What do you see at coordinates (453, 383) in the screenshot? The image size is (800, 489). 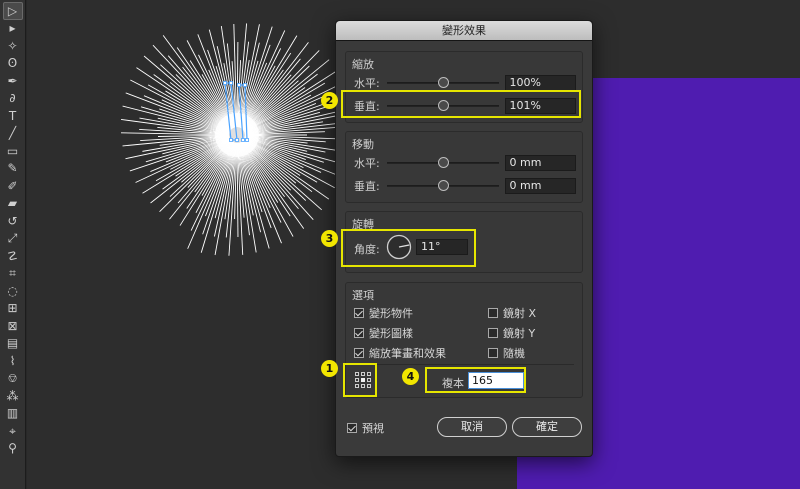 I see `copies-label: 複本` at bounding box center [453, 383].